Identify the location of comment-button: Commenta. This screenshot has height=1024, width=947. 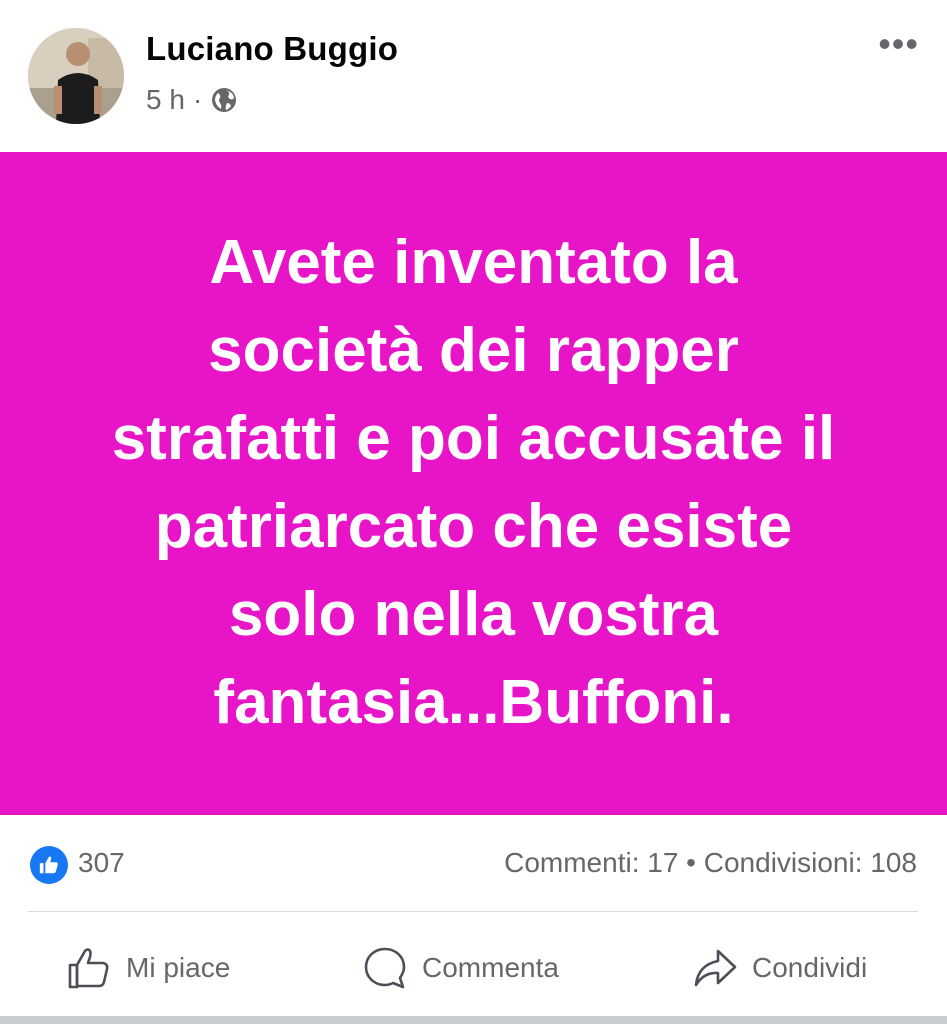
(460, 968).